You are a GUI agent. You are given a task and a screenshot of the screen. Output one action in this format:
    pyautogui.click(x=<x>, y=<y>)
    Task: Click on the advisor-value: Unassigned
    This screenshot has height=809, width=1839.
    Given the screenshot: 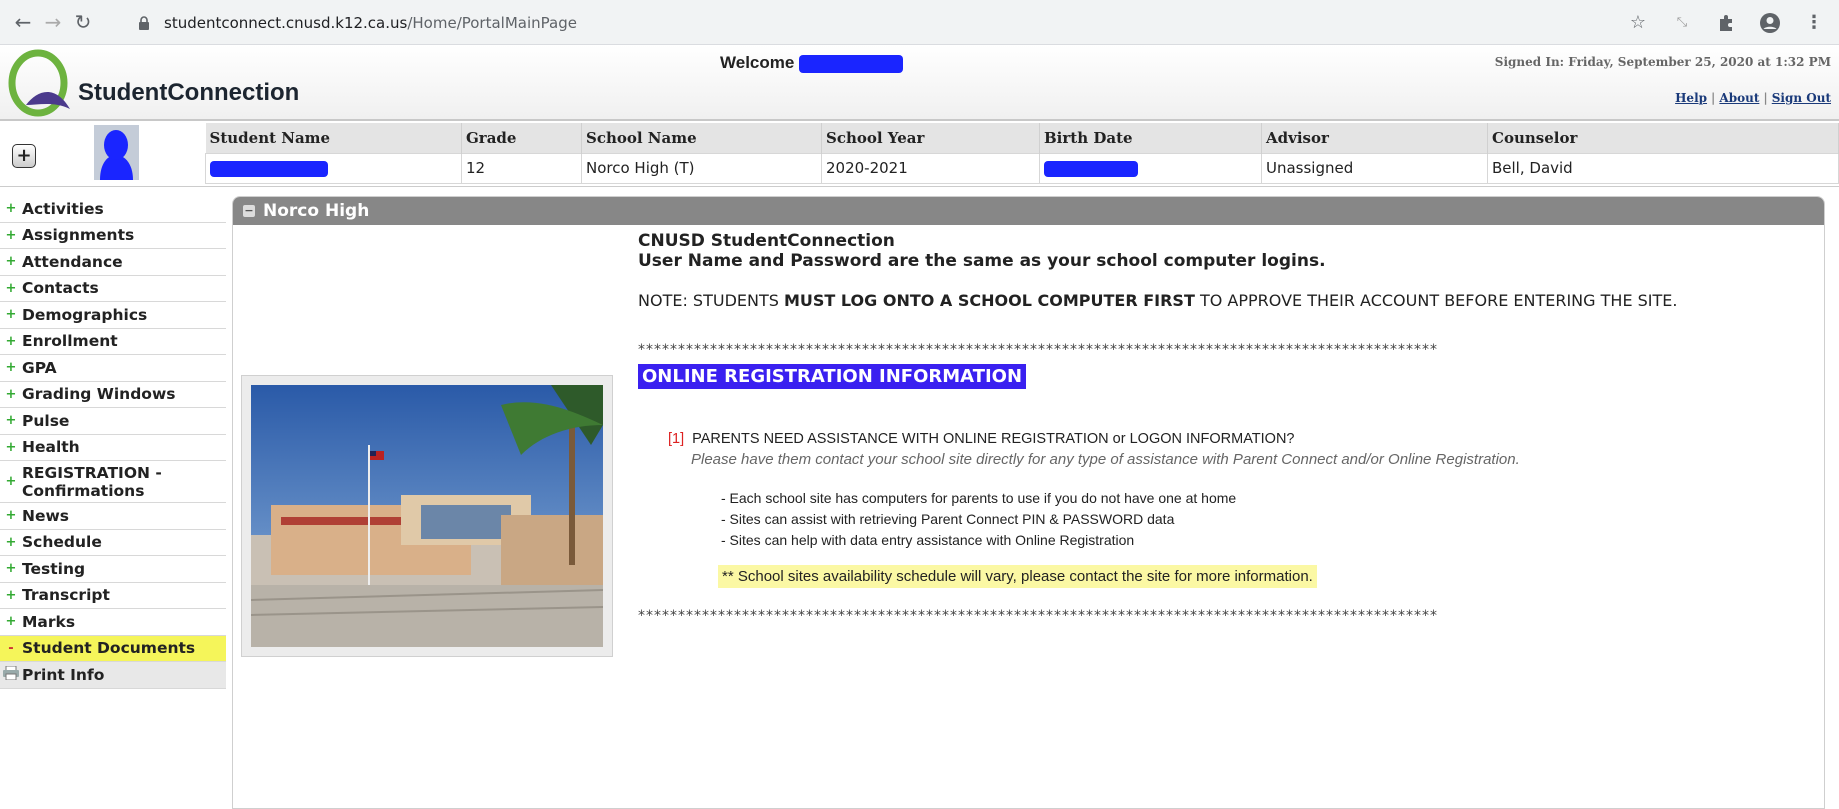 What is the action you would take?
    pyautogui.click(x=1374, y=168)
    